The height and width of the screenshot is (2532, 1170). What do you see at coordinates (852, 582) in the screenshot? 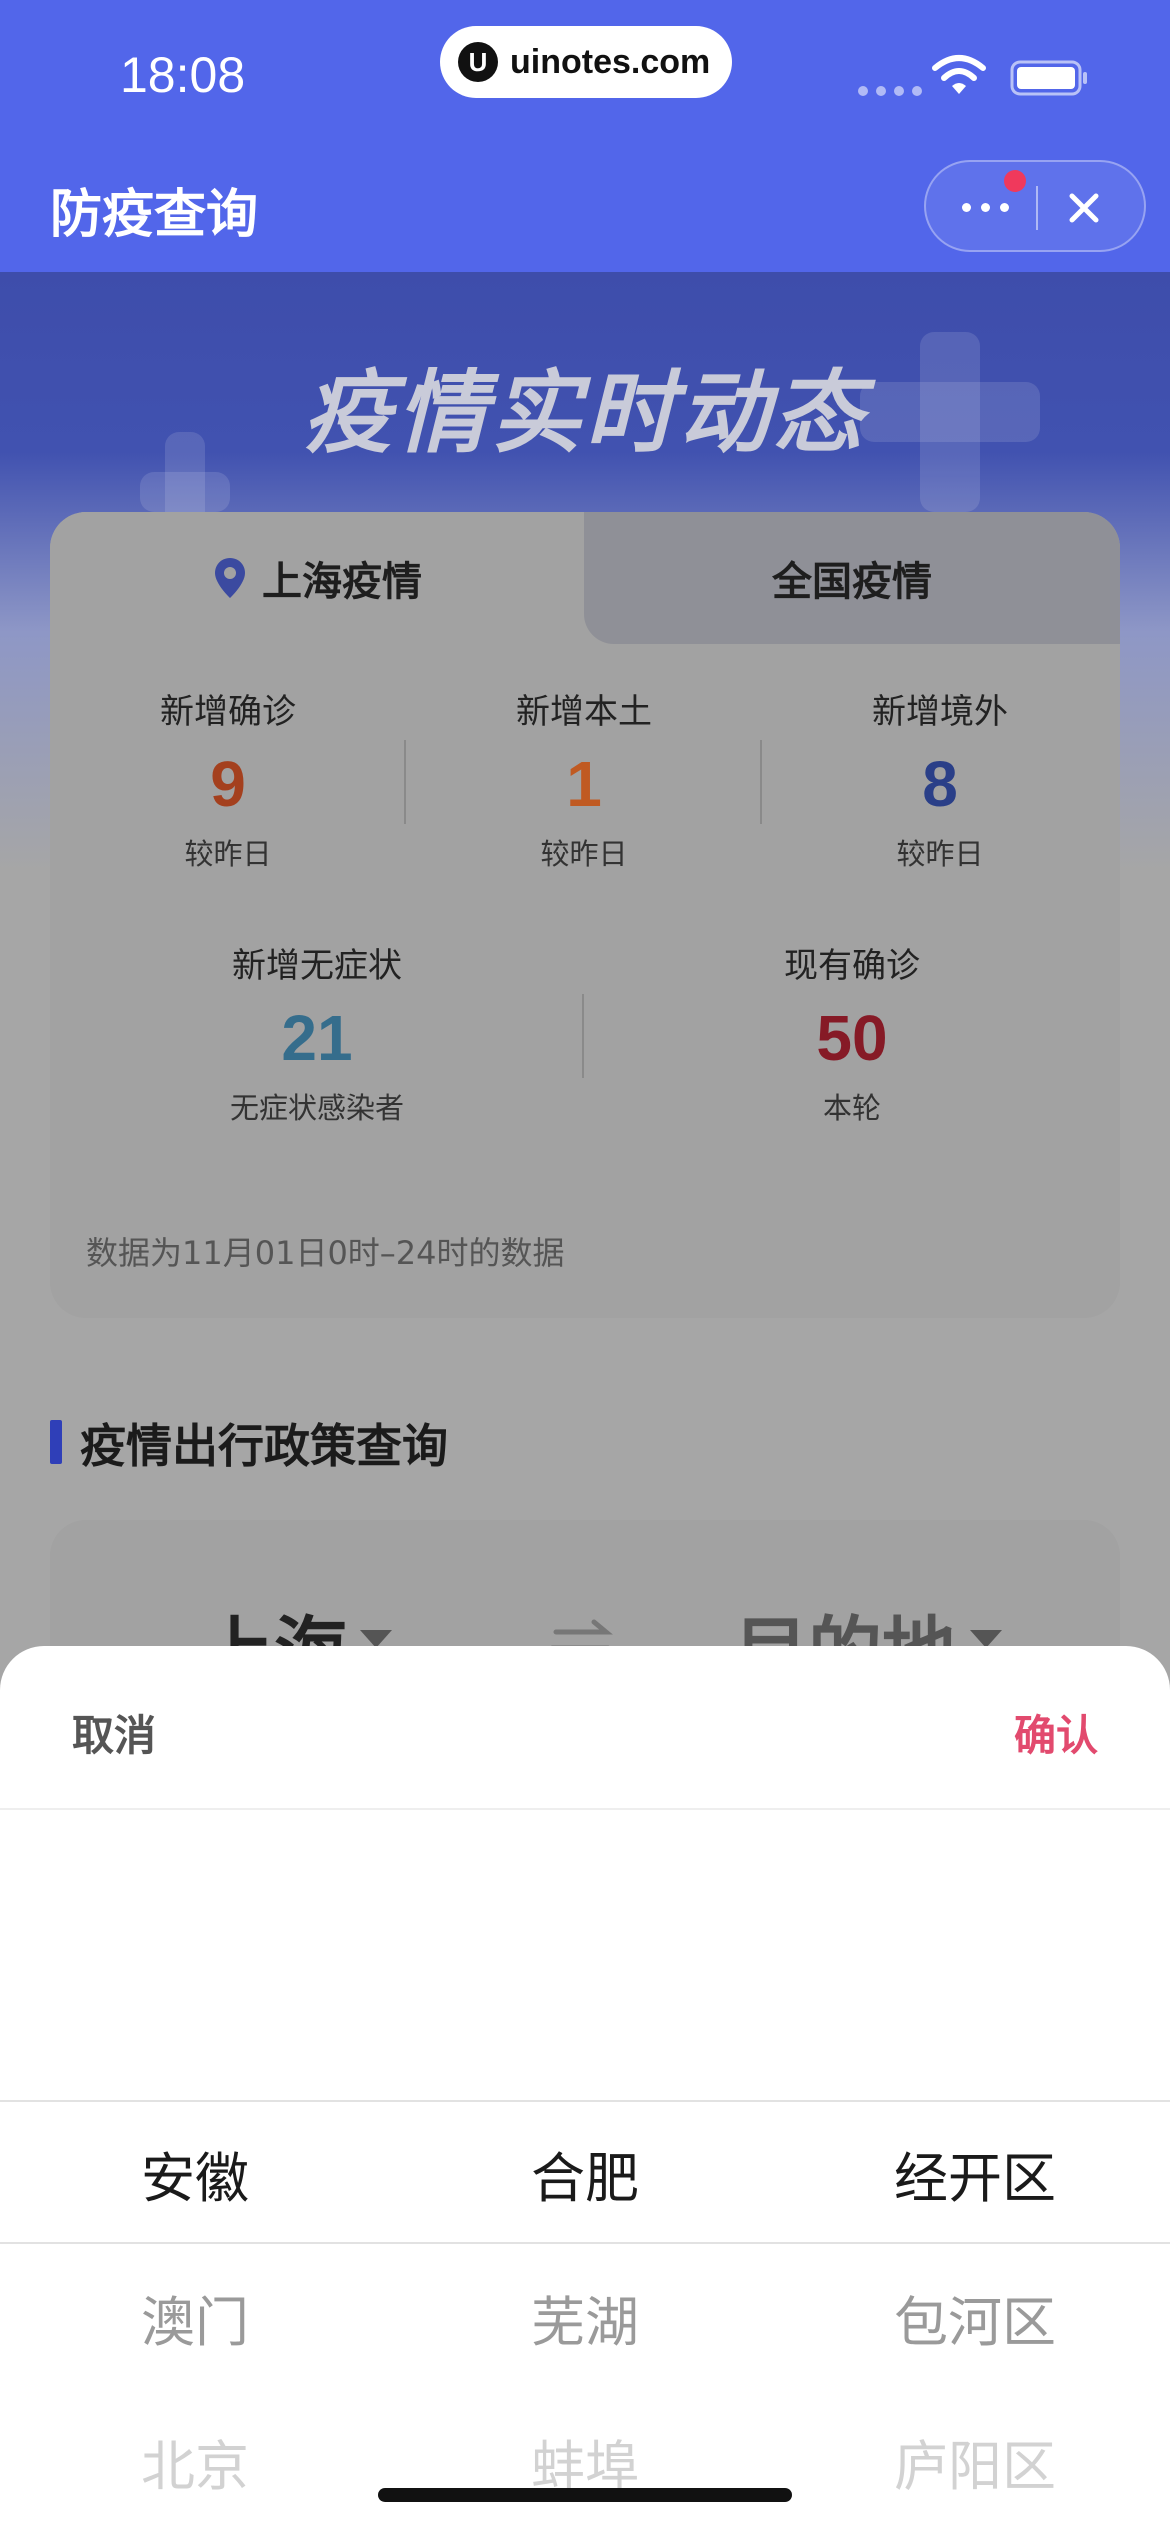
I see `tab-label: 全国疫情` at bounding box center [852, 582].